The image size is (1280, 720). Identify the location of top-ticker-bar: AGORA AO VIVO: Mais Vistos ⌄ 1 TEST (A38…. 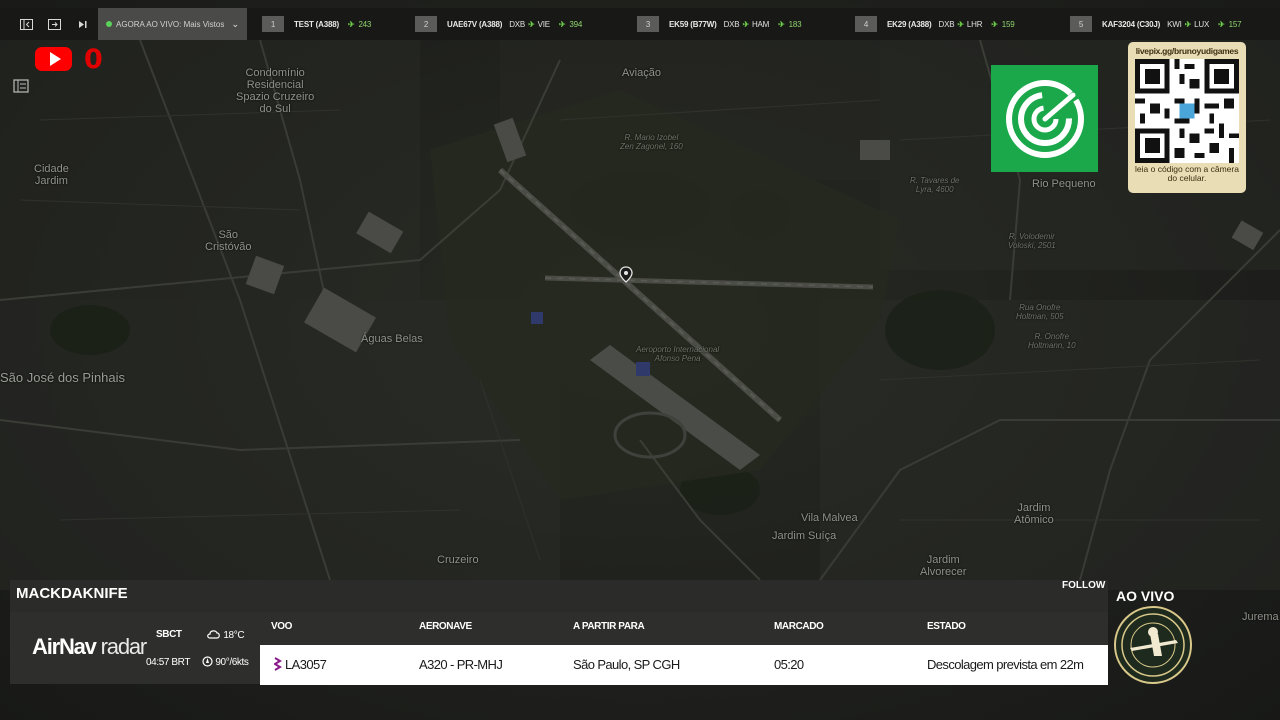
(640, 24).